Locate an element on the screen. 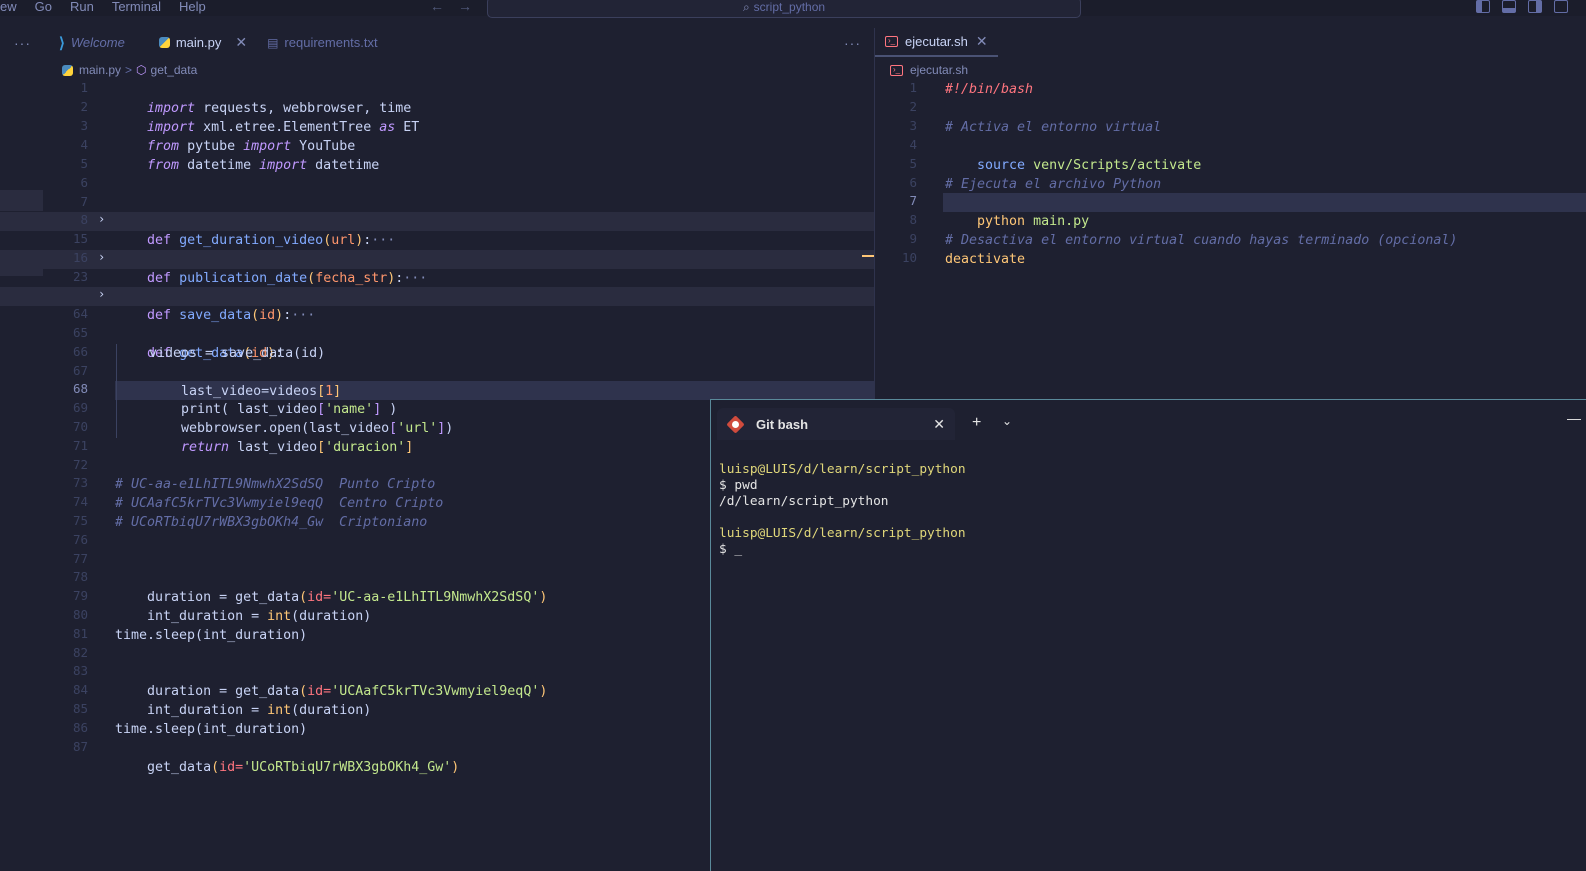  code-line: def publication_date(fecha_str):··· is located at coordinates (287, 278).